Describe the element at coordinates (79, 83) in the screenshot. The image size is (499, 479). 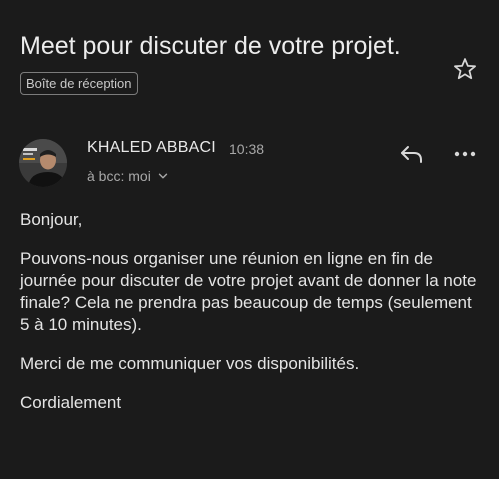
I see `inbox-label-chip: Boîte de réception` at that location.